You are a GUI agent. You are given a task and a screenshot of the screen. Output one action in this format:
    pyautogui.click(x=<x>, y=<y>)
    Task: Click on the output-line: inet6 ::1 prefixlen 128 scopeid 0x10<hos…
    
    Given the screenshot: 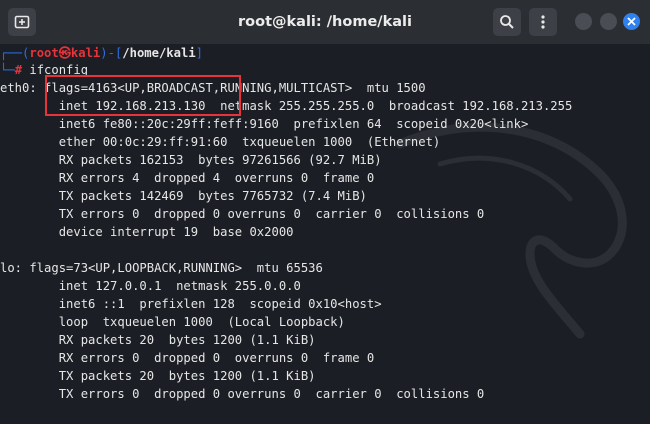 What is the action you would take?
    pyautogui.click(x=191, y=304)
    